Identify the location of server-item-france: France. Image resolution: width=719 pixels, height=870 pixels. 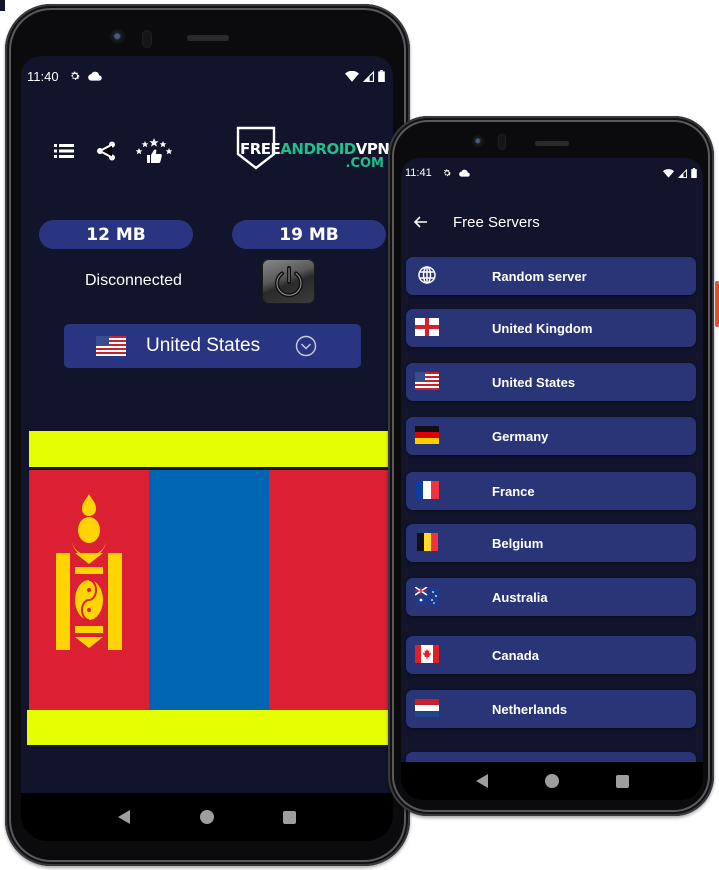
(551, 491).